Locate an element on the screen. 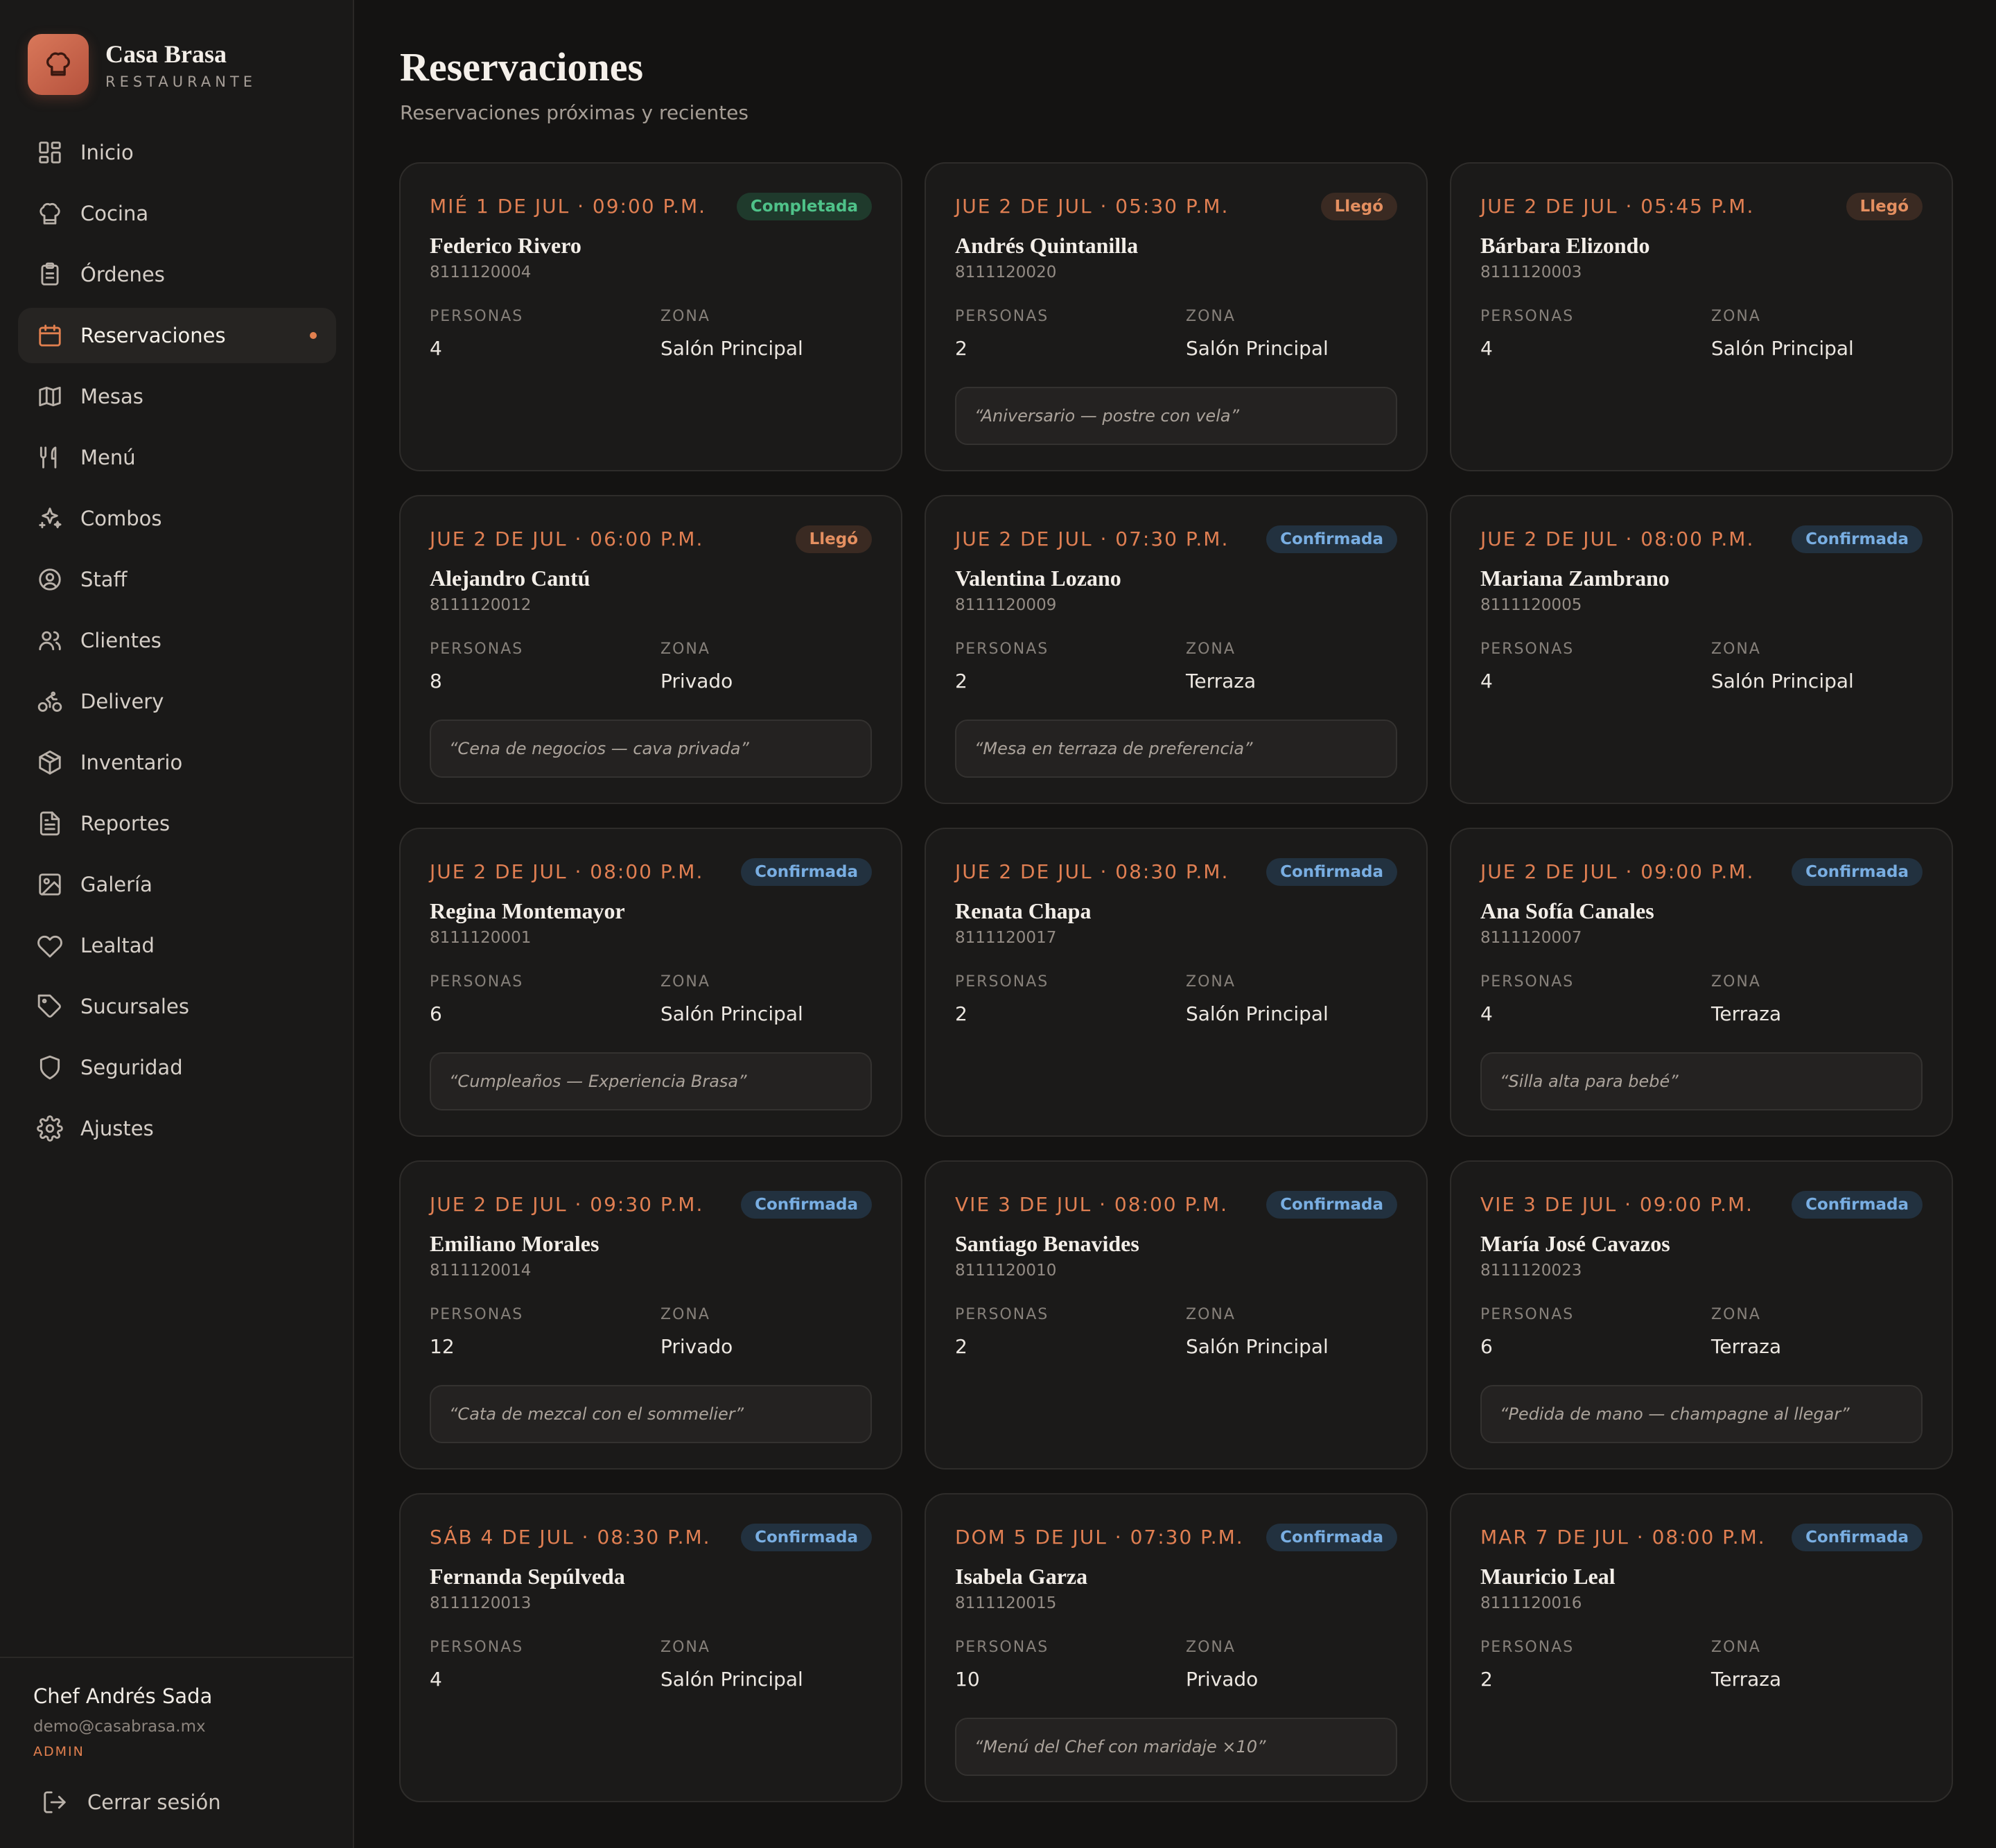  reservation-note: “Mesa en terraza de preferencia” is located at coordinates (1176, 749).